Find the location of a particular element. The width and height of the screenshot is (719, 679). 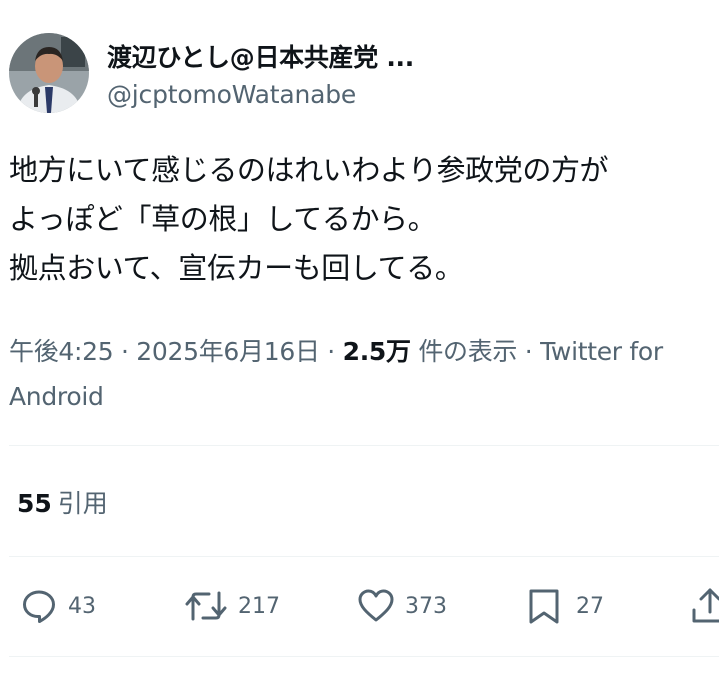

share-icon is located at coordinates (704, 606).